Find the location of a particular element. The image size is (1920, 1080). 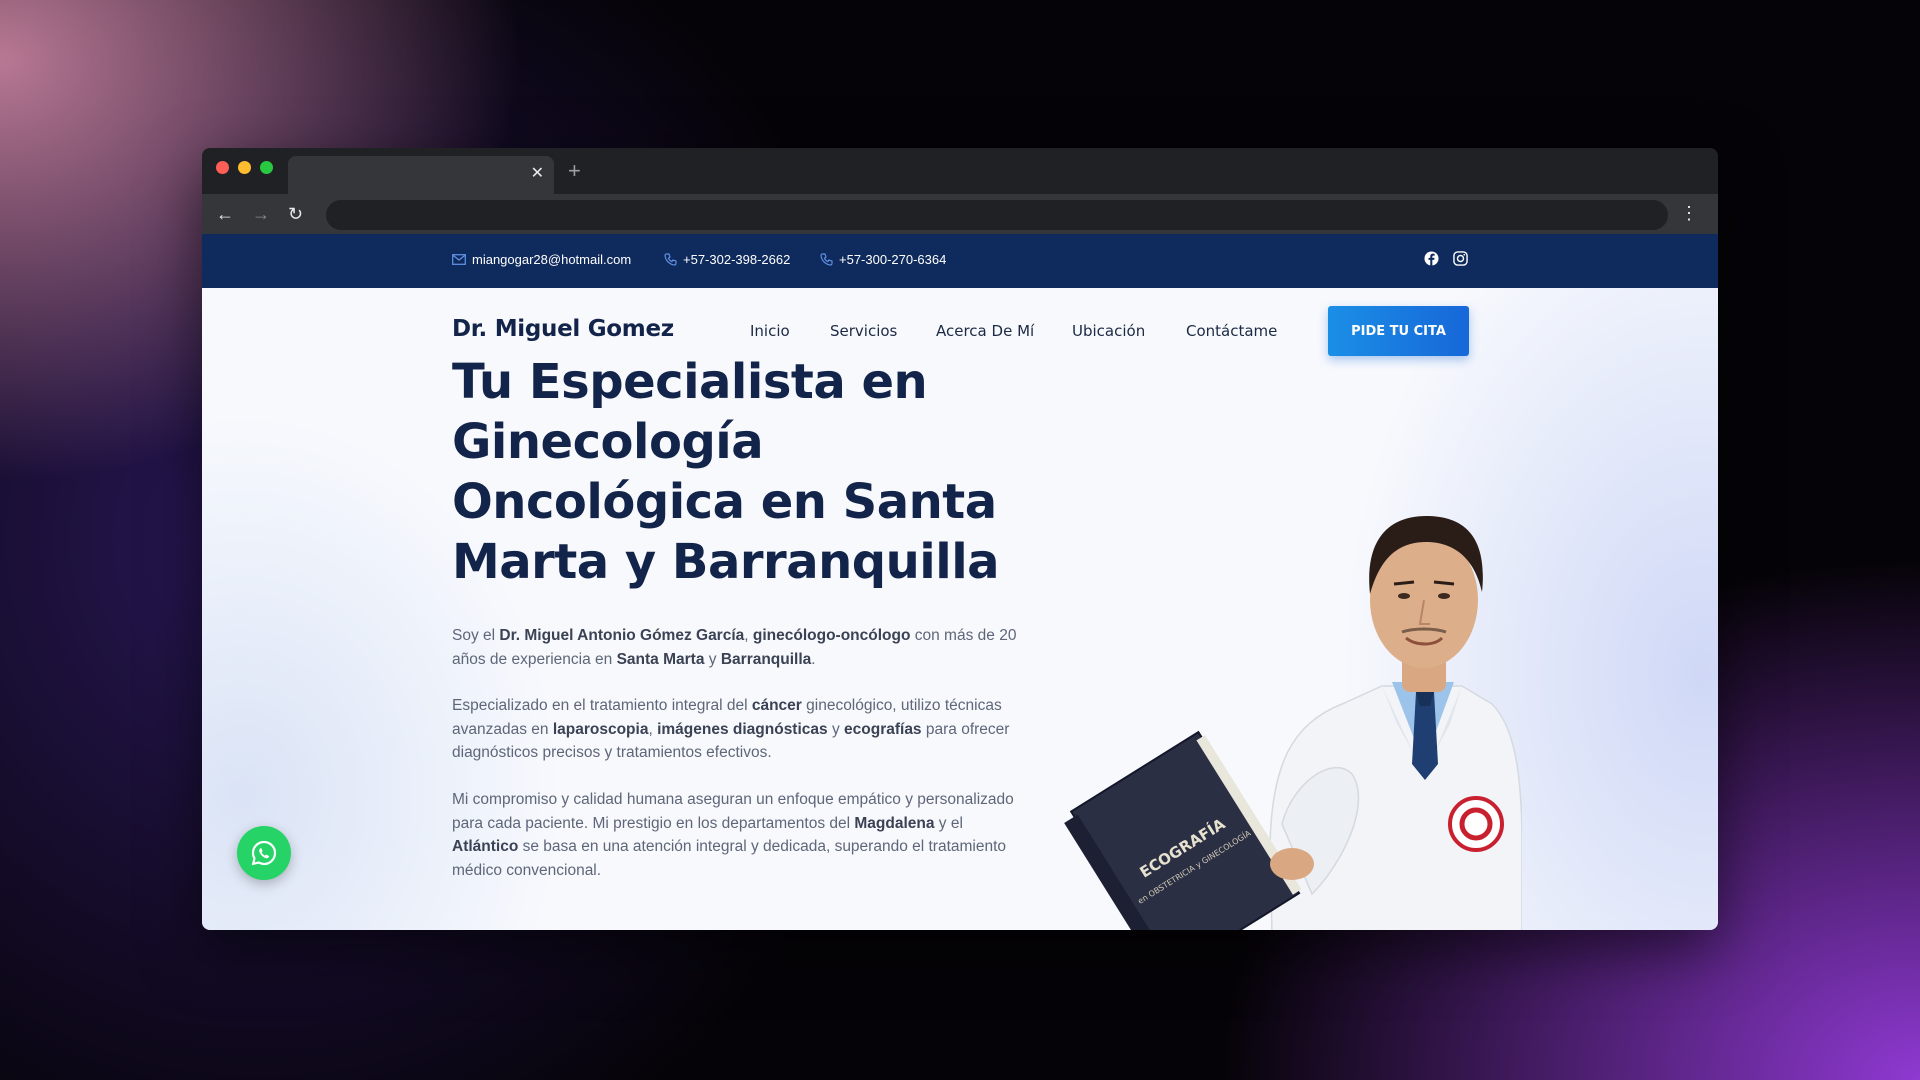

hero-title-line: Marta y Barranquilla is located at coordinates (726, 562).